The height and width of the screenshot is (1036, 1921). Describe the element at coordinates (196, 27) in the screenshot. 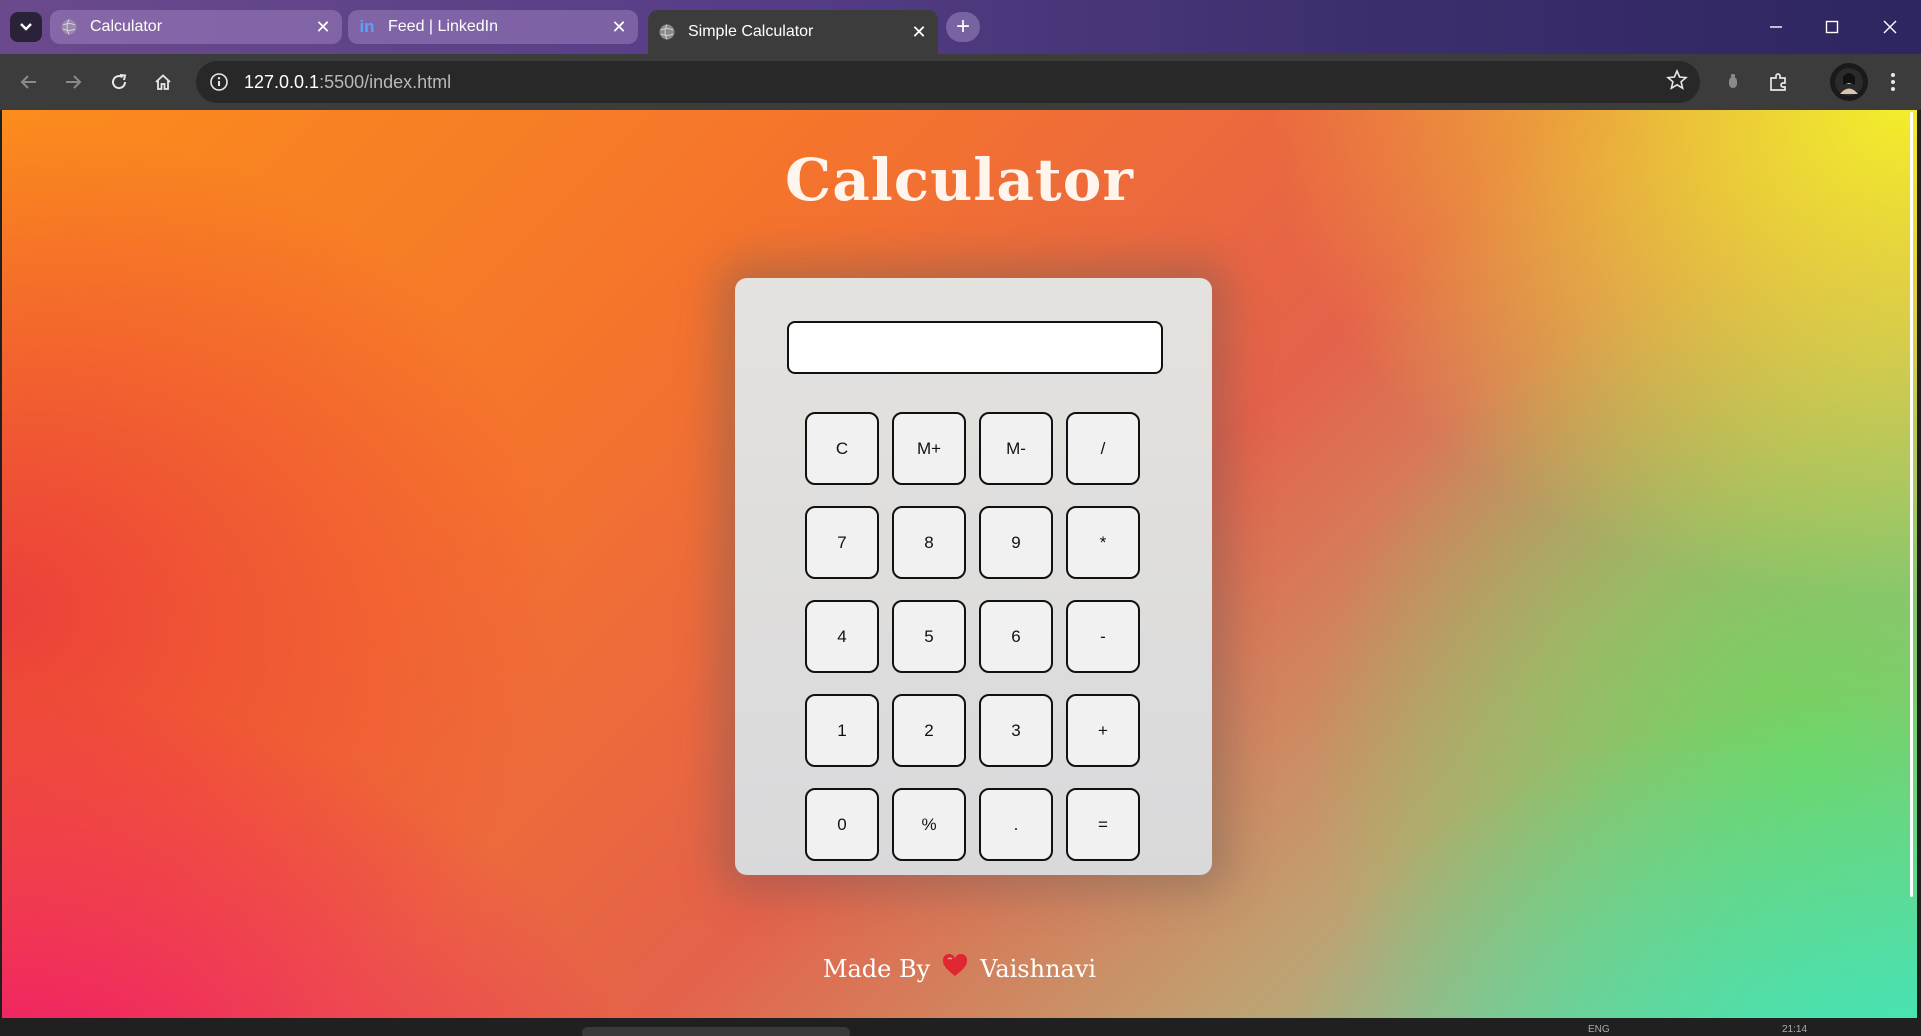

I see `tab-calculator: Calculator ✕` at that location.